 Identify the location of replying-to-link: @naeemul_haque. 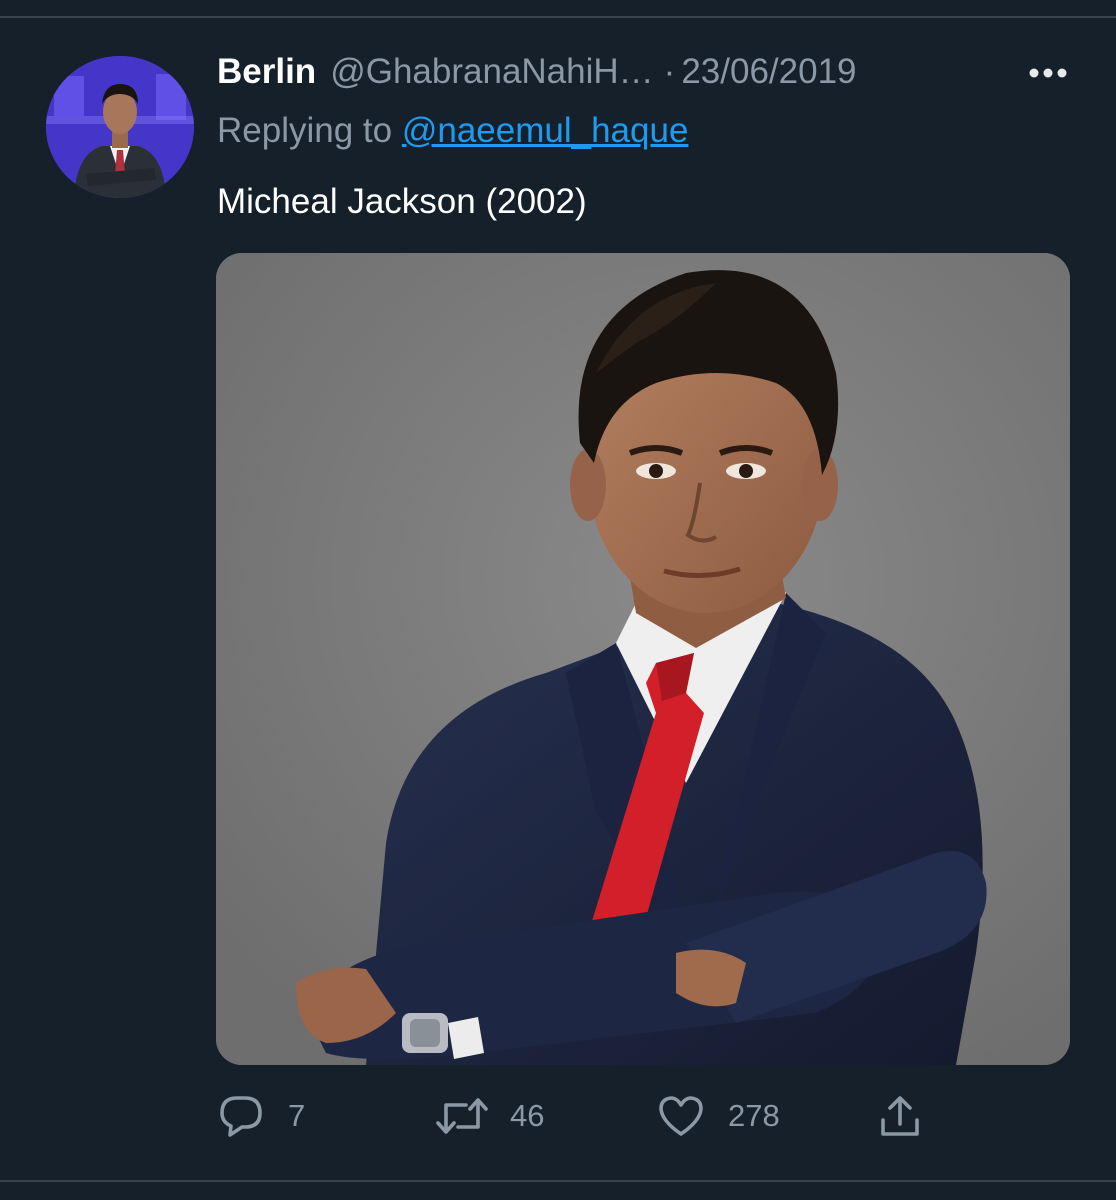
(545, 130).